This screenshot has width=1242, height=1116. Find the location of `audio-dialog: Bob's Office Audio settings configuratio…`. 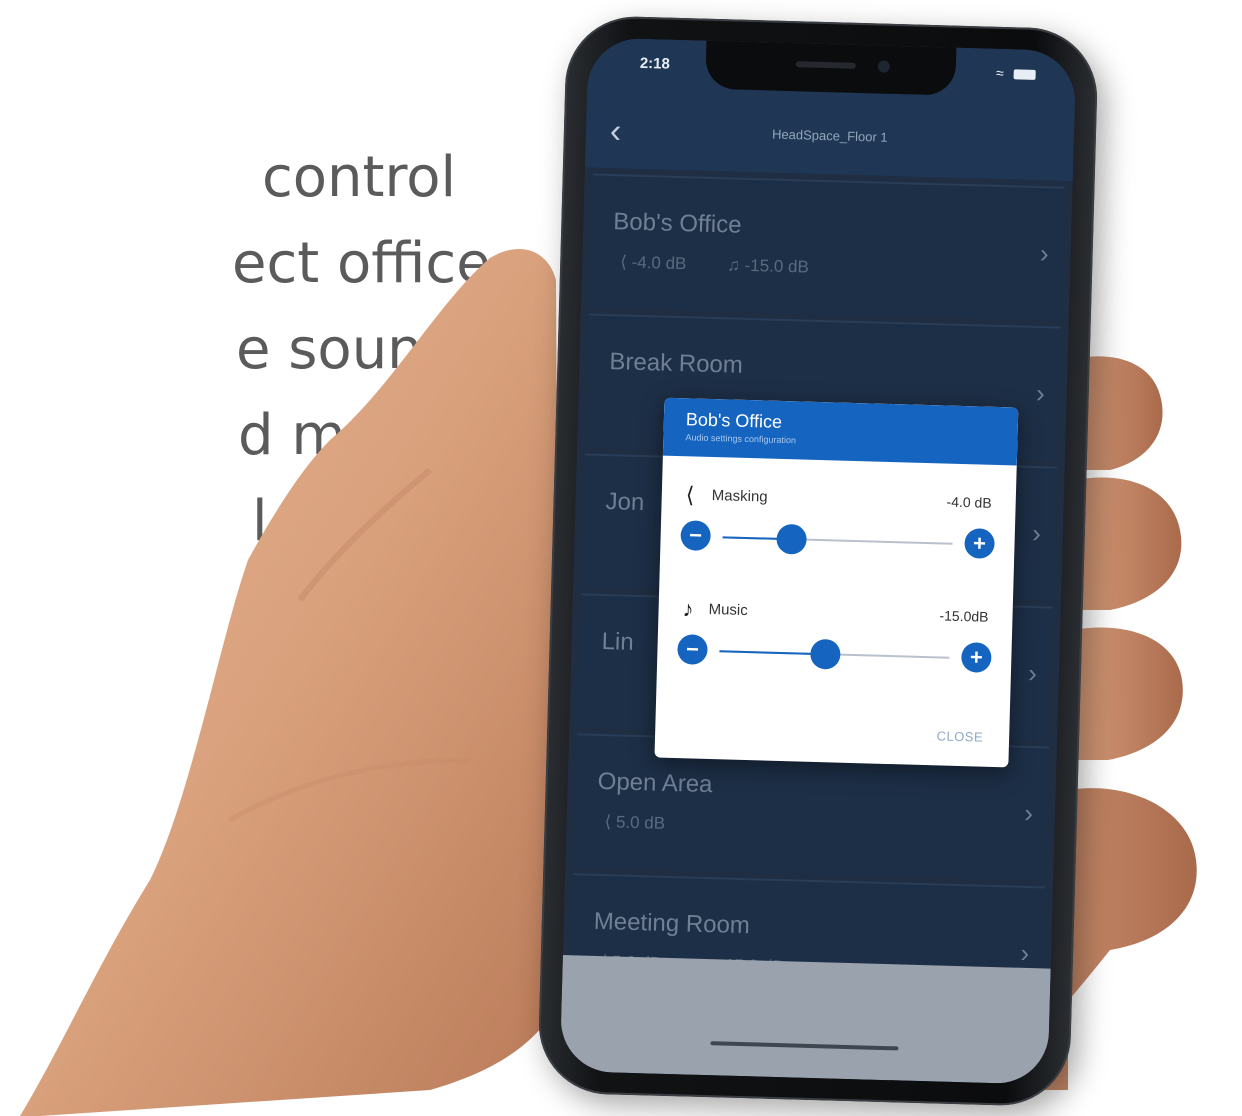

audio-dialog: Bob's Office Audio settings configuratio… is located at coordinates (836, 582).